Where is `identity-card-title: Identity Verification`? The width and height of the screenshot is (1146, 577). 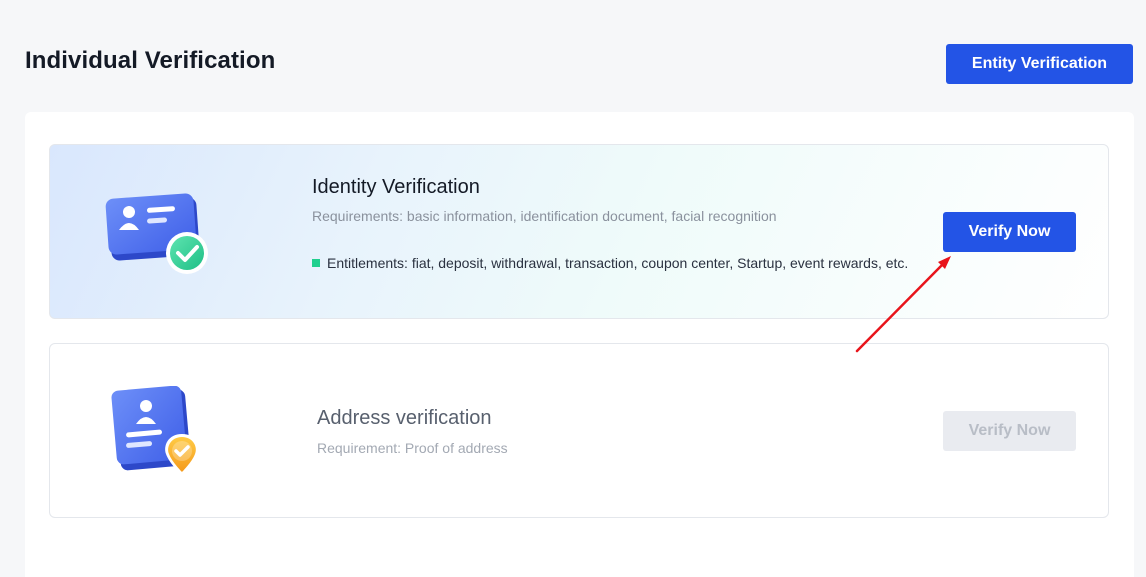
identity-card-title: Identity Verification is located at coordinates (396, 187).